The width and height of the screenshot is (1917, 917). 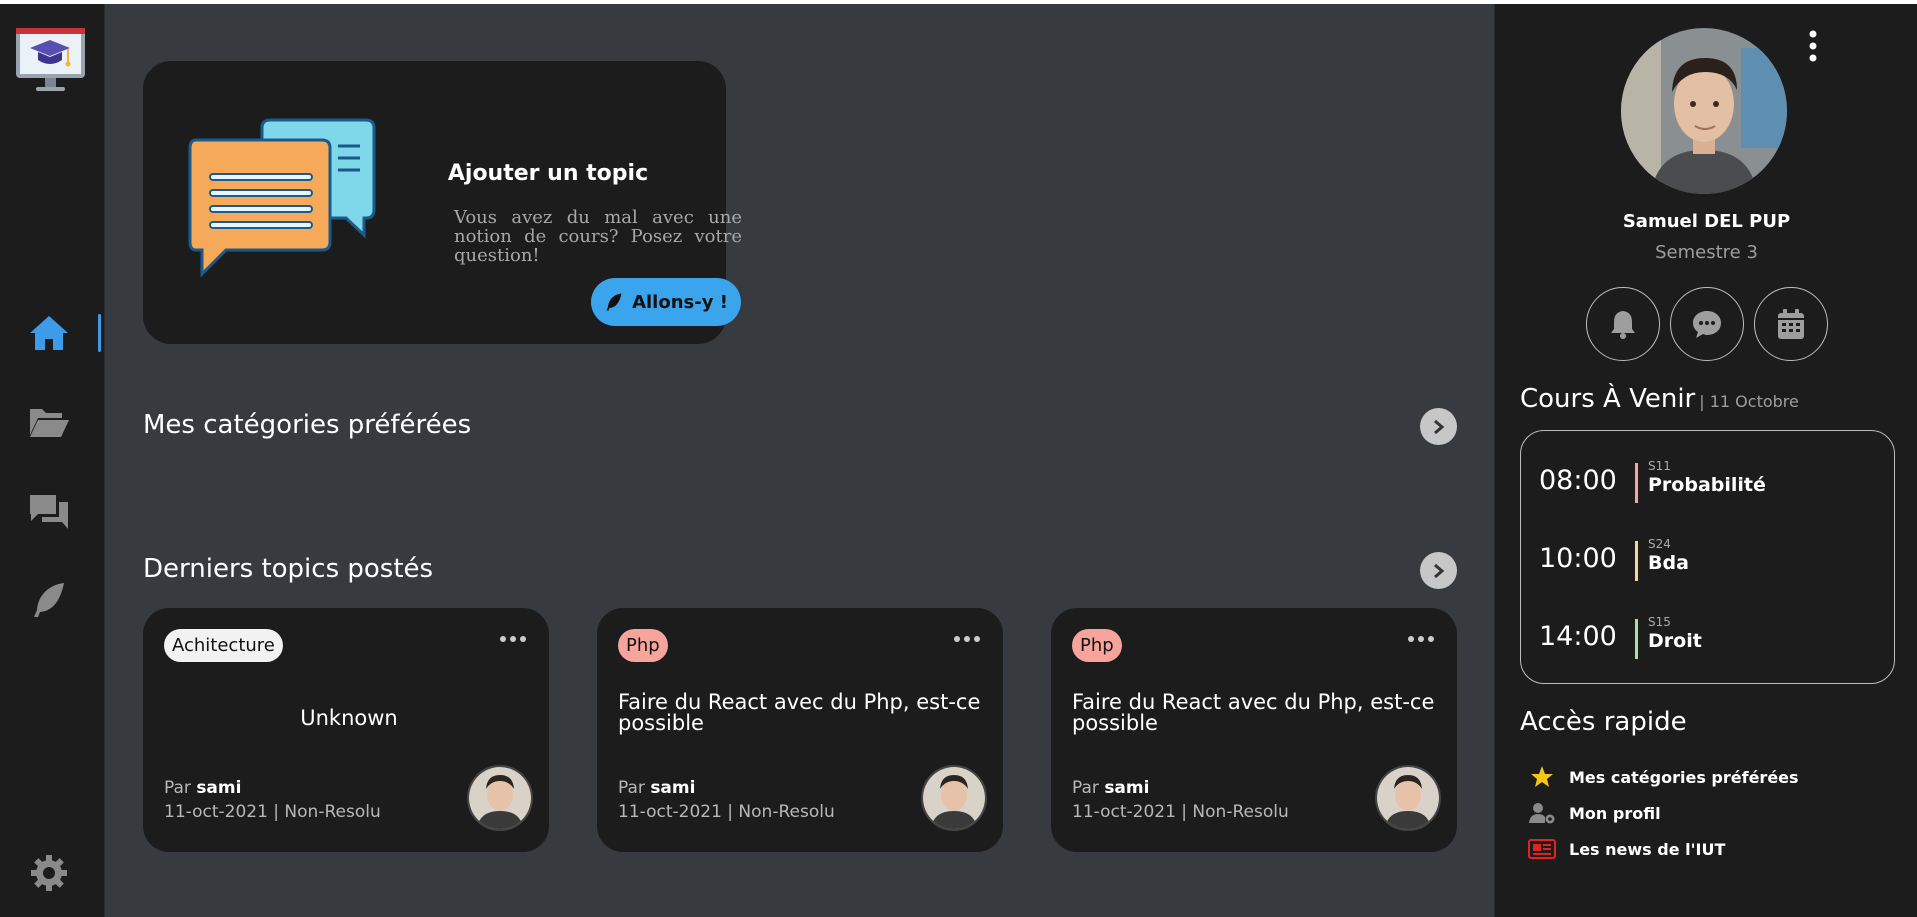 What do you see at coordinates (1659, 622) in the screenshot?
I see `course-room: S15` at bounding box center [1659, 622].